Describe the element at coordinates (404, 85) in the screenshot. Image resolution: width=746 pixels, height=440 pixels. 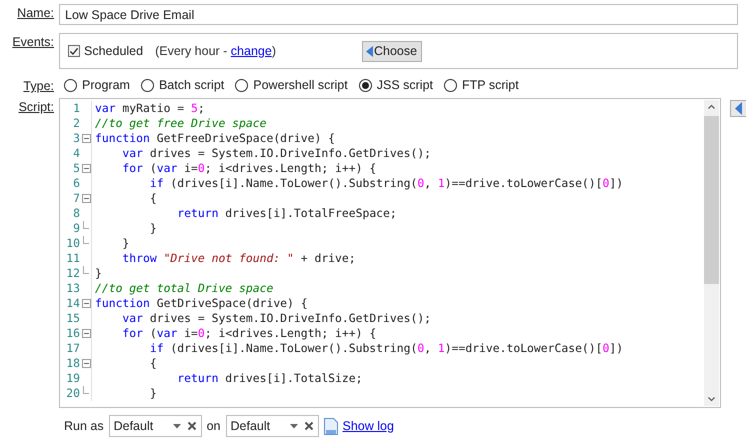
I see `radio-label: JSS script` at that location.